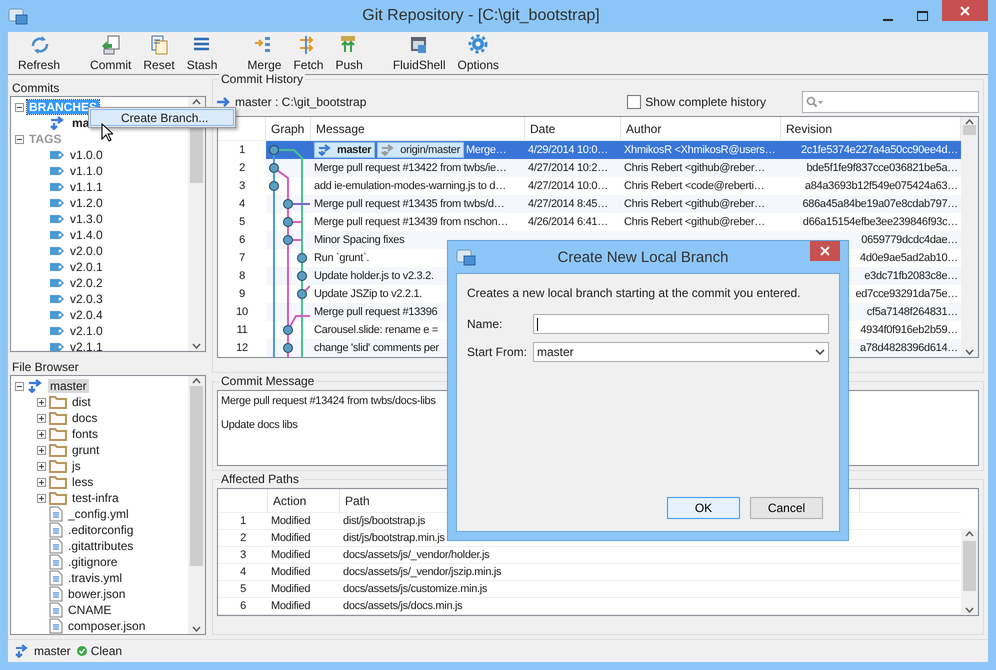 This screenshot has height=670, width=996. What do you see at coordinates (342, 258) in the screenshot?
I see `table-cell-text: Run `grunt`.` at bounding box center [342, 258].